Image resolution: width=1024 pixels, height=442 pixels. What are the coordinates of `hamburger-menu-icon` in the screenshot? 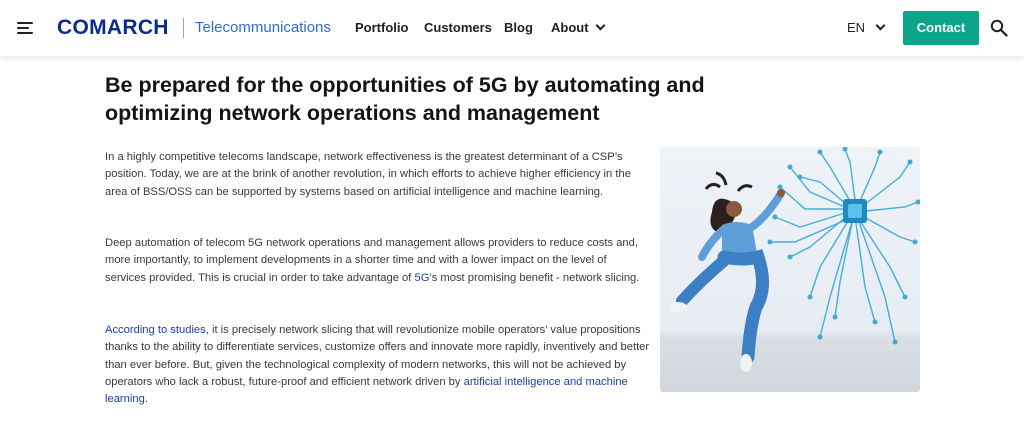 It's located at (25, 28).